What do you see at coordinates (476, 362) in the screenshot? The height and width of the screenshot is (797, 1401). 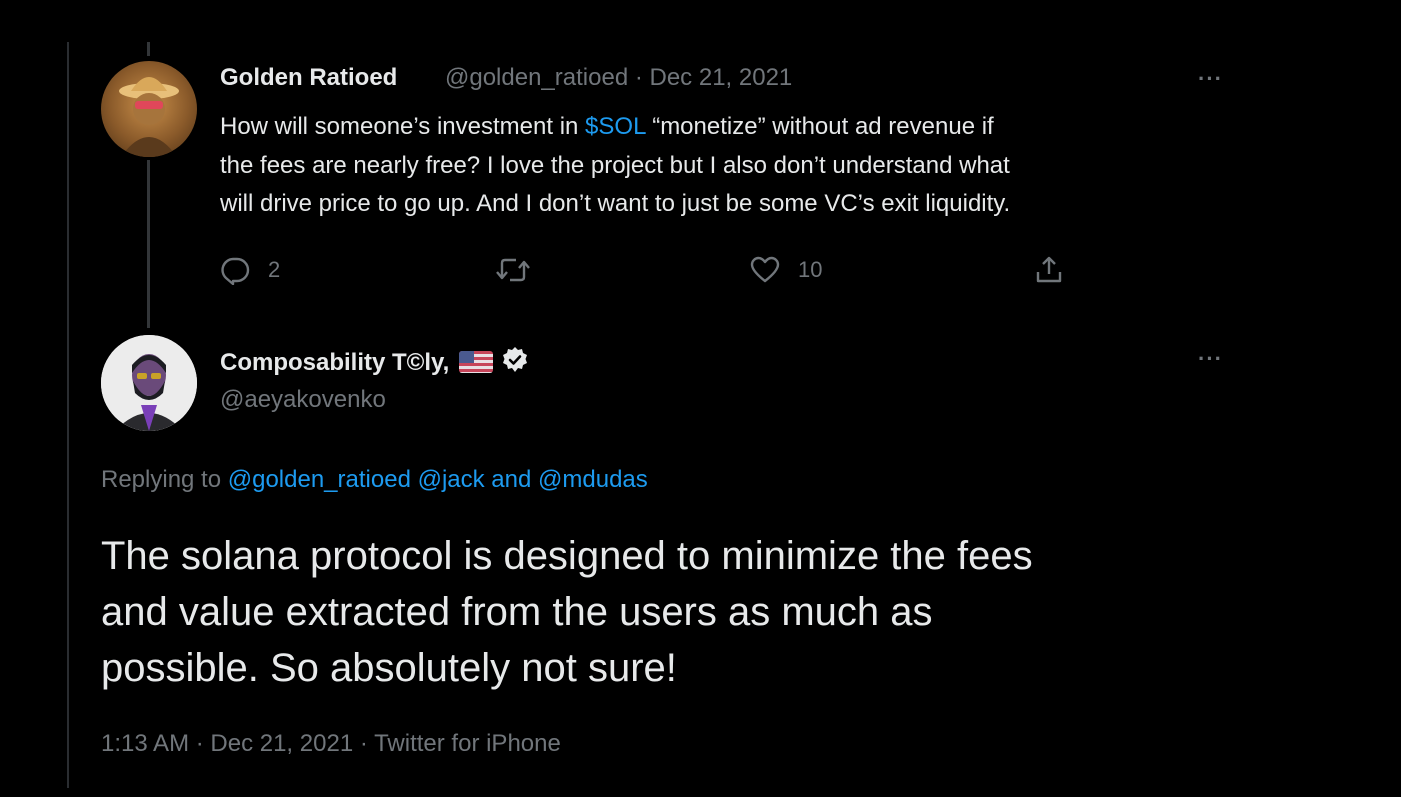 I see `us-flag-icon` at bounding box center [476, 362].